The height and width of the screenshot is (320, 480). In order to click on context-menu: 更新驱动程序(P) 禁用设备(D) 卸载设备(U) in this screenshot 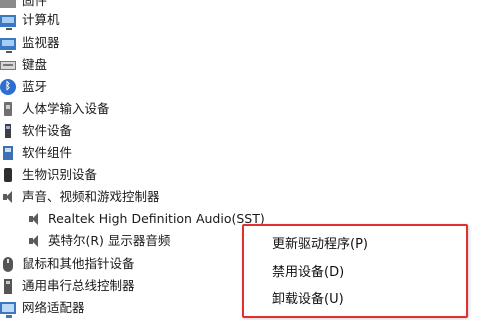, I will do `click(355, 271)`.